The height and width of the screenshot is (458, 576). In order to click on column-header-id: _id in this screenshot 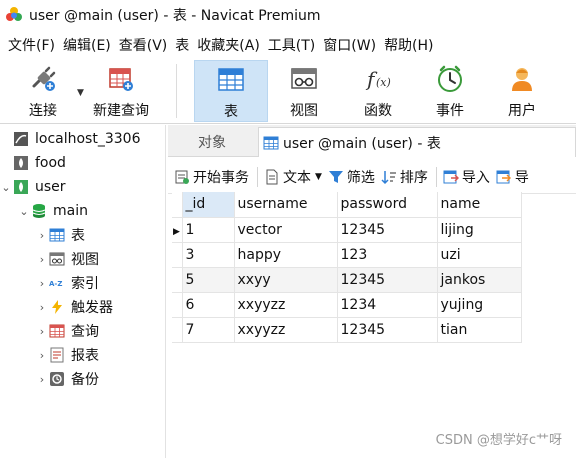, I will do `click(208, 205)`.